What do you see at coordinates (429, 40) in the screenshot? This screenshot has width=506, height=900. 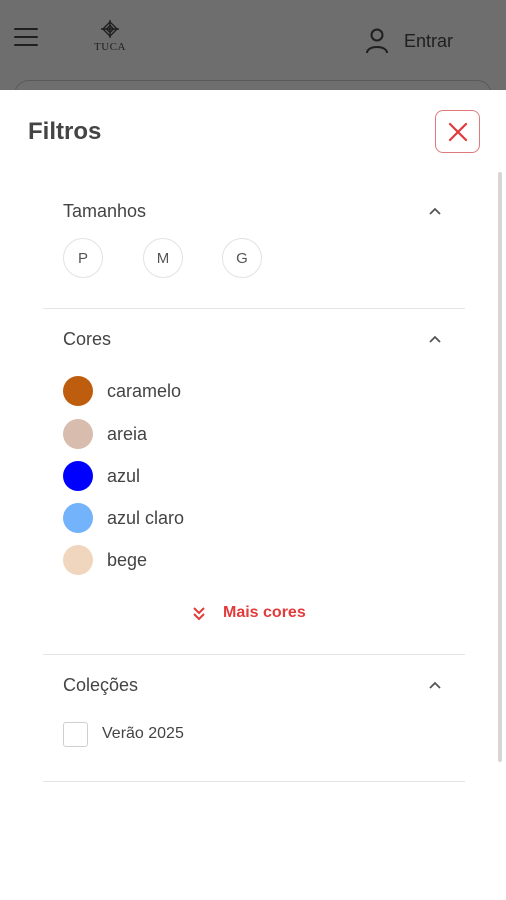 I see `login-label: Entrar` at bounding box center [429, 40].